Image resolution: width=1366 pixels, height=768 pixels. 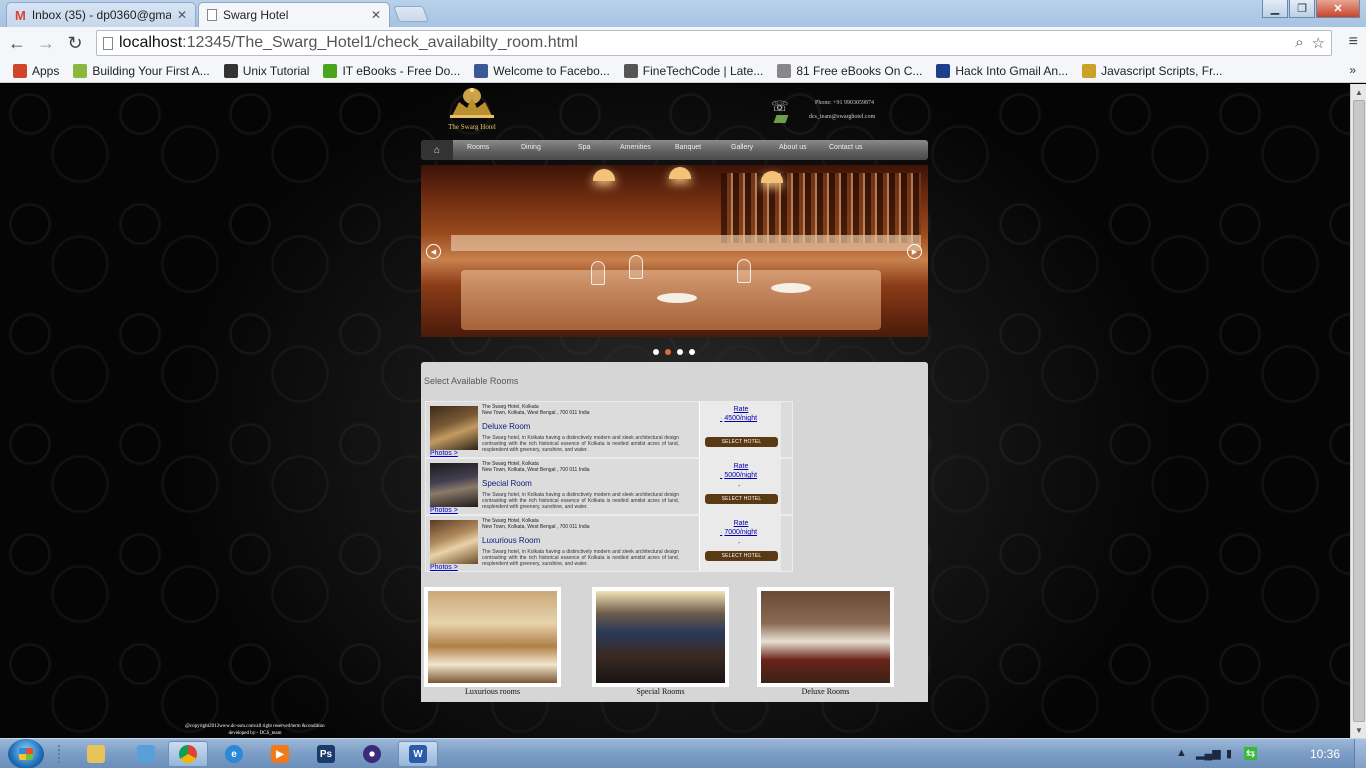 What do you see at coordinates (683, 753) in the screenshot?
I see `windows-taskbar: e ▶ Ps W ▲ ▂▄▆ ▮ ⇆ 10:36` at bounding box center [683, 753].